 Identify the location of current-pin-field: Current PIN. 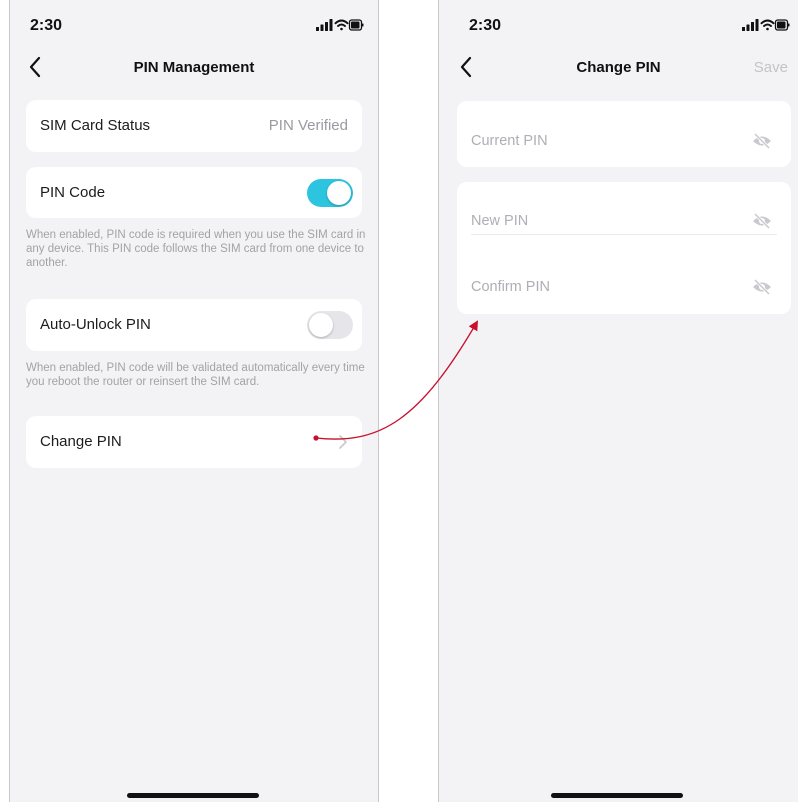
(509, 141).